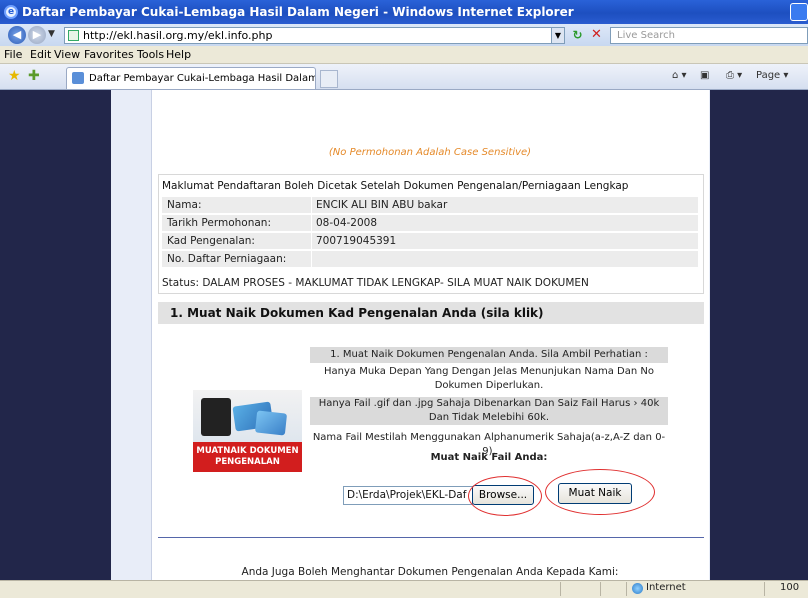 This screenshot has width=808, height=598. I want to click on phone-icon, so click(216, 417).